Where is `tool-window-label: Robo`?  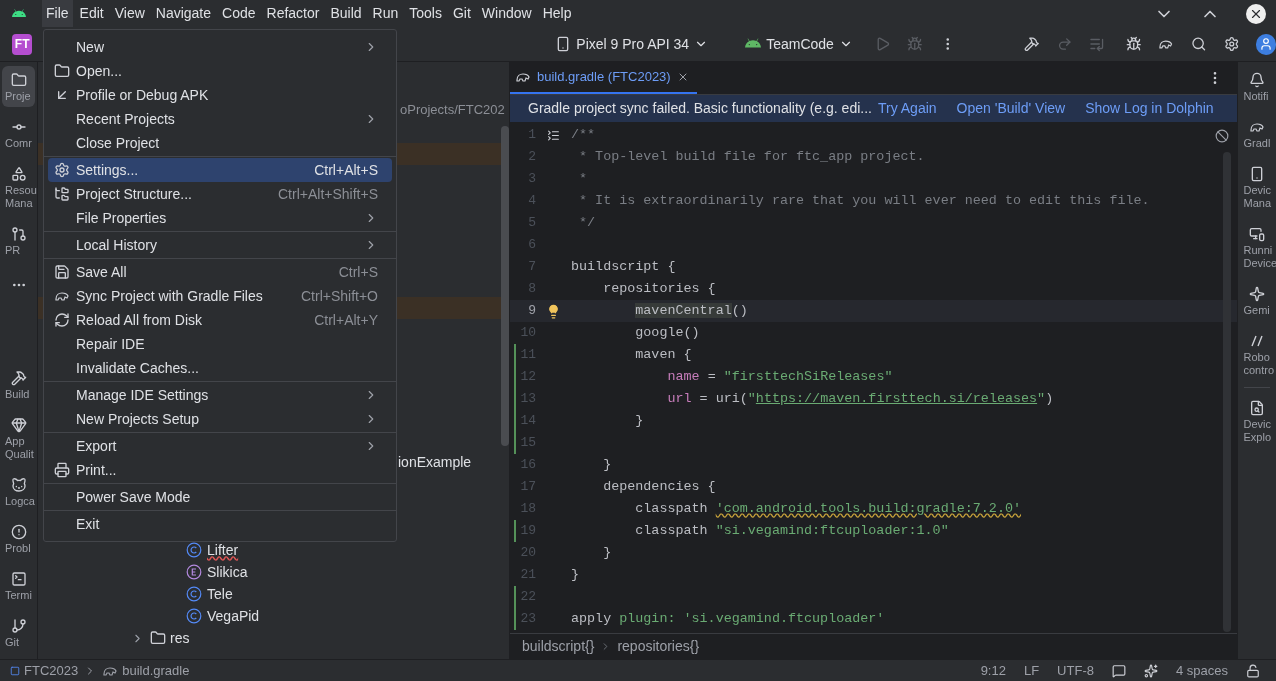
tool-window-label: Robo is located at coordinates (1256, 357).